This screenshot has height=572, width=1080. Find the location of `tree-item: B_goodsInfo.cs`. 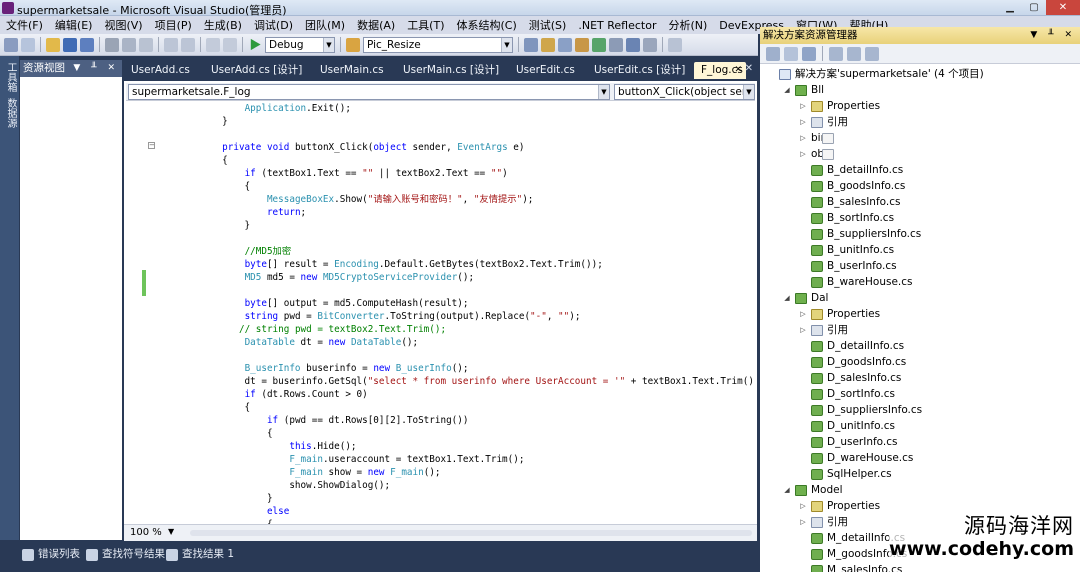

tree-item: B_goodsInfo.cs is located at coordinates (851, 186).